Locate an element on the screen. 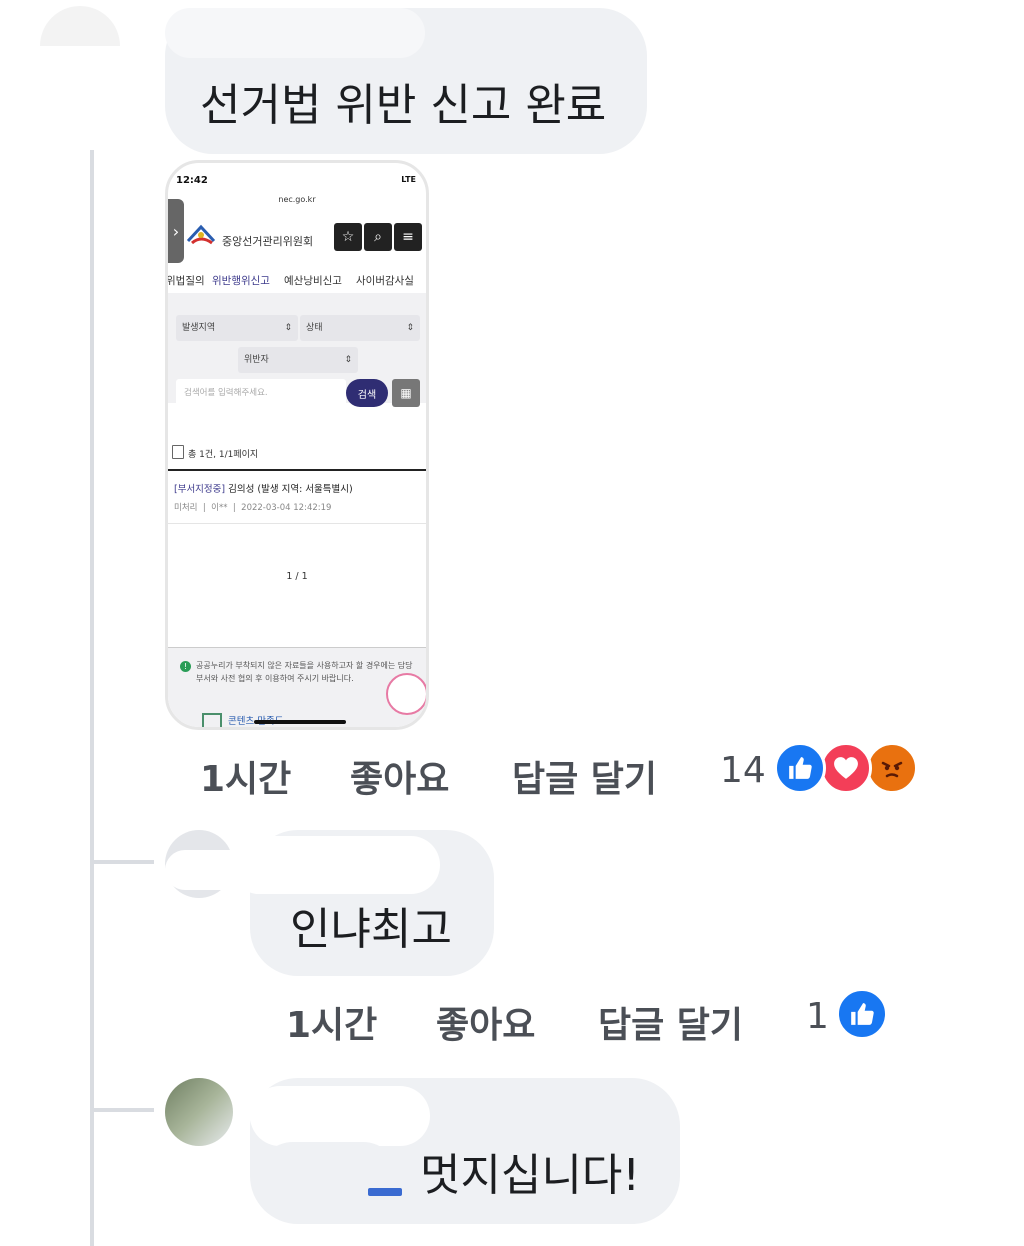 The image size is (1024, 1246). status-time: 12:42 is located at coordinates (192, 180).